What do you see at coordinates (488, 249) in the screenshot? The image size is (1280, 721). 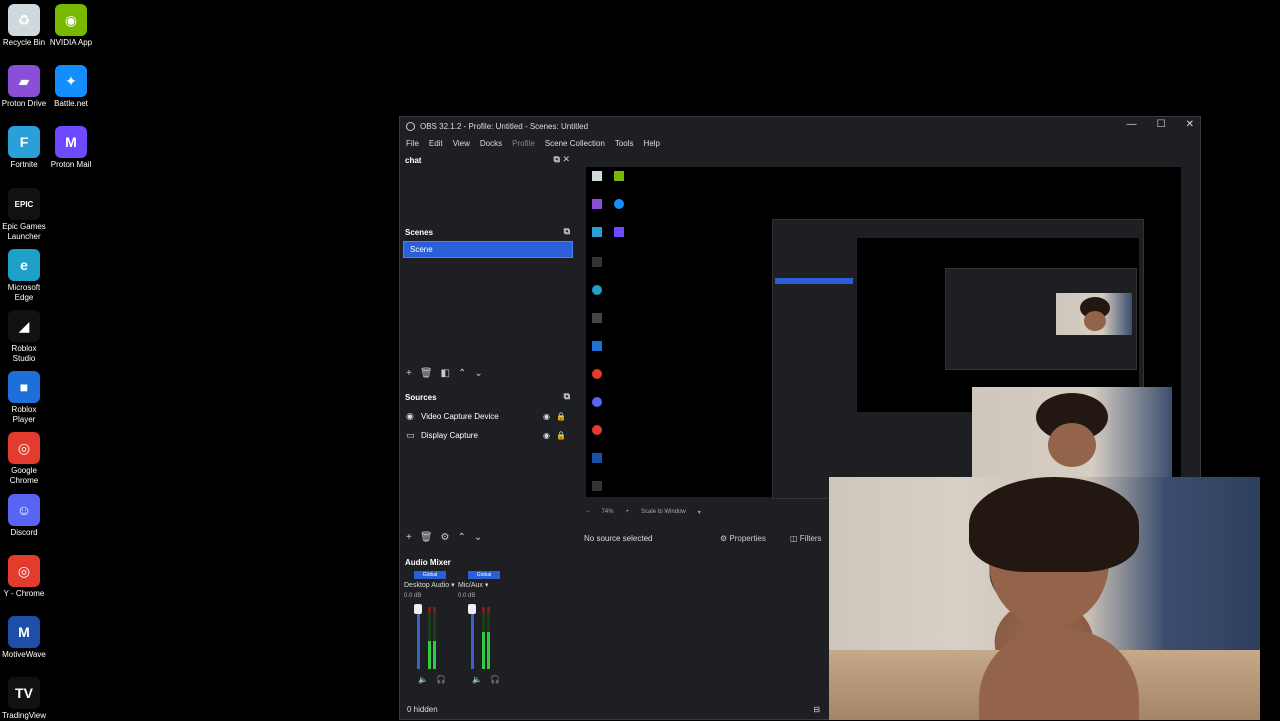 I see `scene-item: Scene` at bounding box center [488, 249].